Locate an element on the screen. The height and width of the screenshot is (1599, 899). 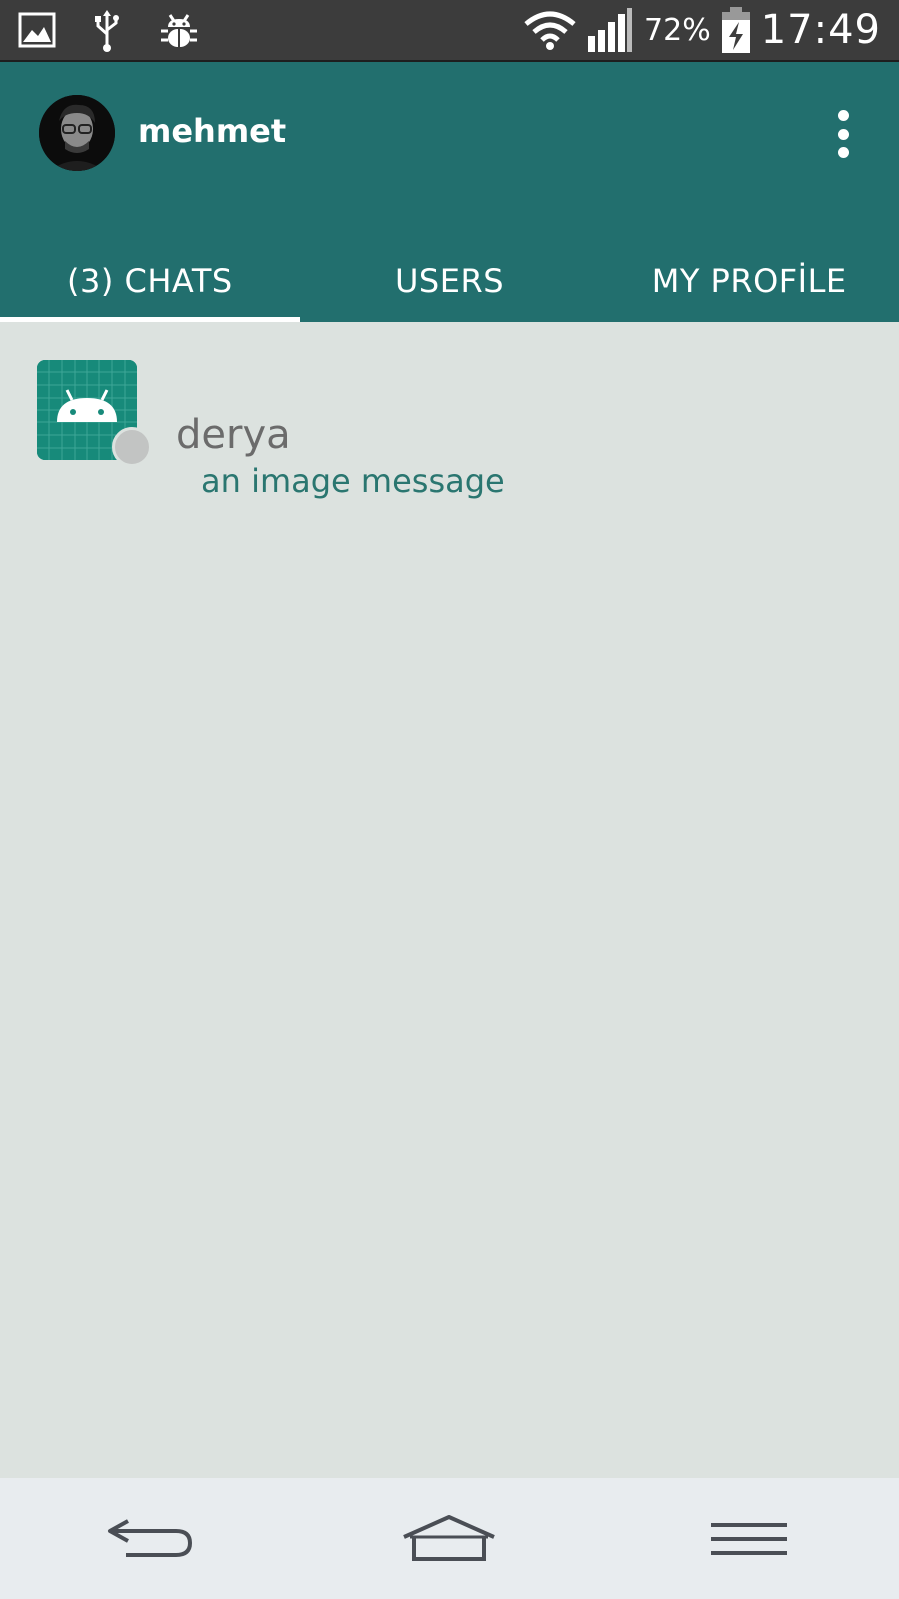
tab-chats: (3) CHATS is located at coordinates (150, 292).